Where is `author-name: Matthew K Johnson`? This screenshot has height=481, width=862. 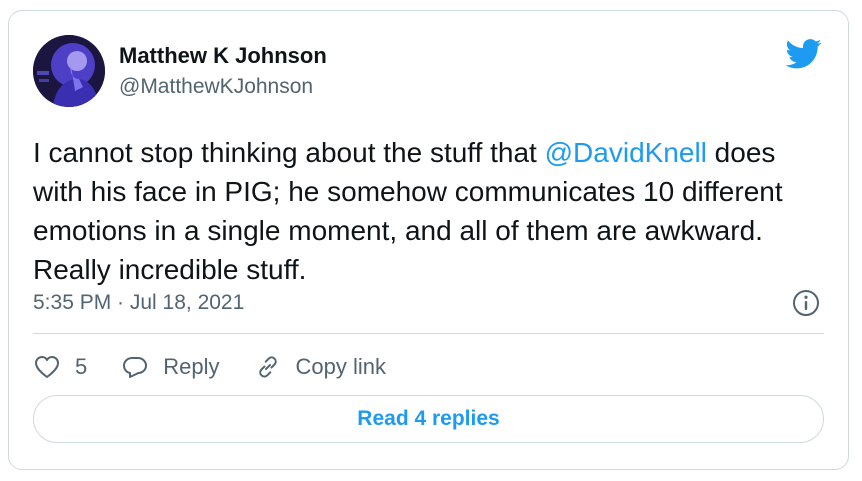 author-name: Matthew K Johnson is located at coordinates (223, 56).